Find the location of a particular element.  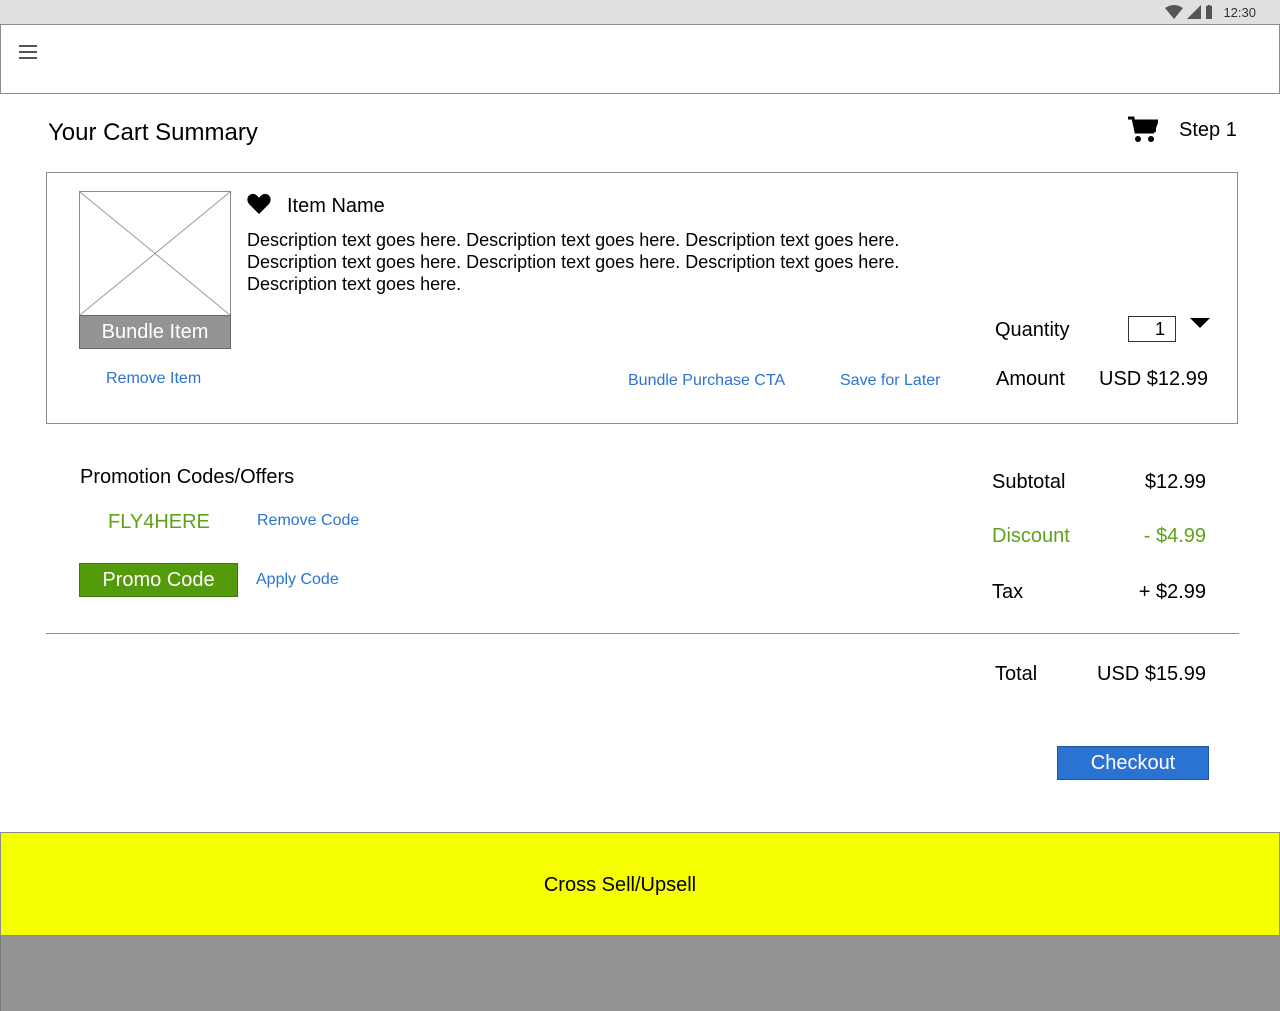

wifi-icon is located at coordinates (1174, 12).